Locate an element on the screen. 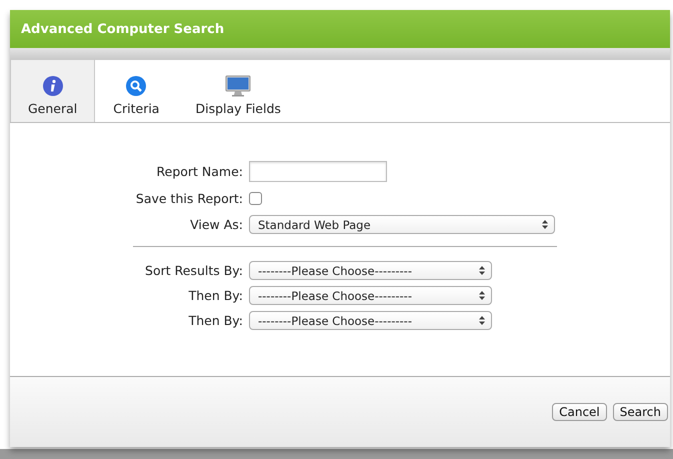  dialog-button: Cancel is located at coordinates (579, 412).